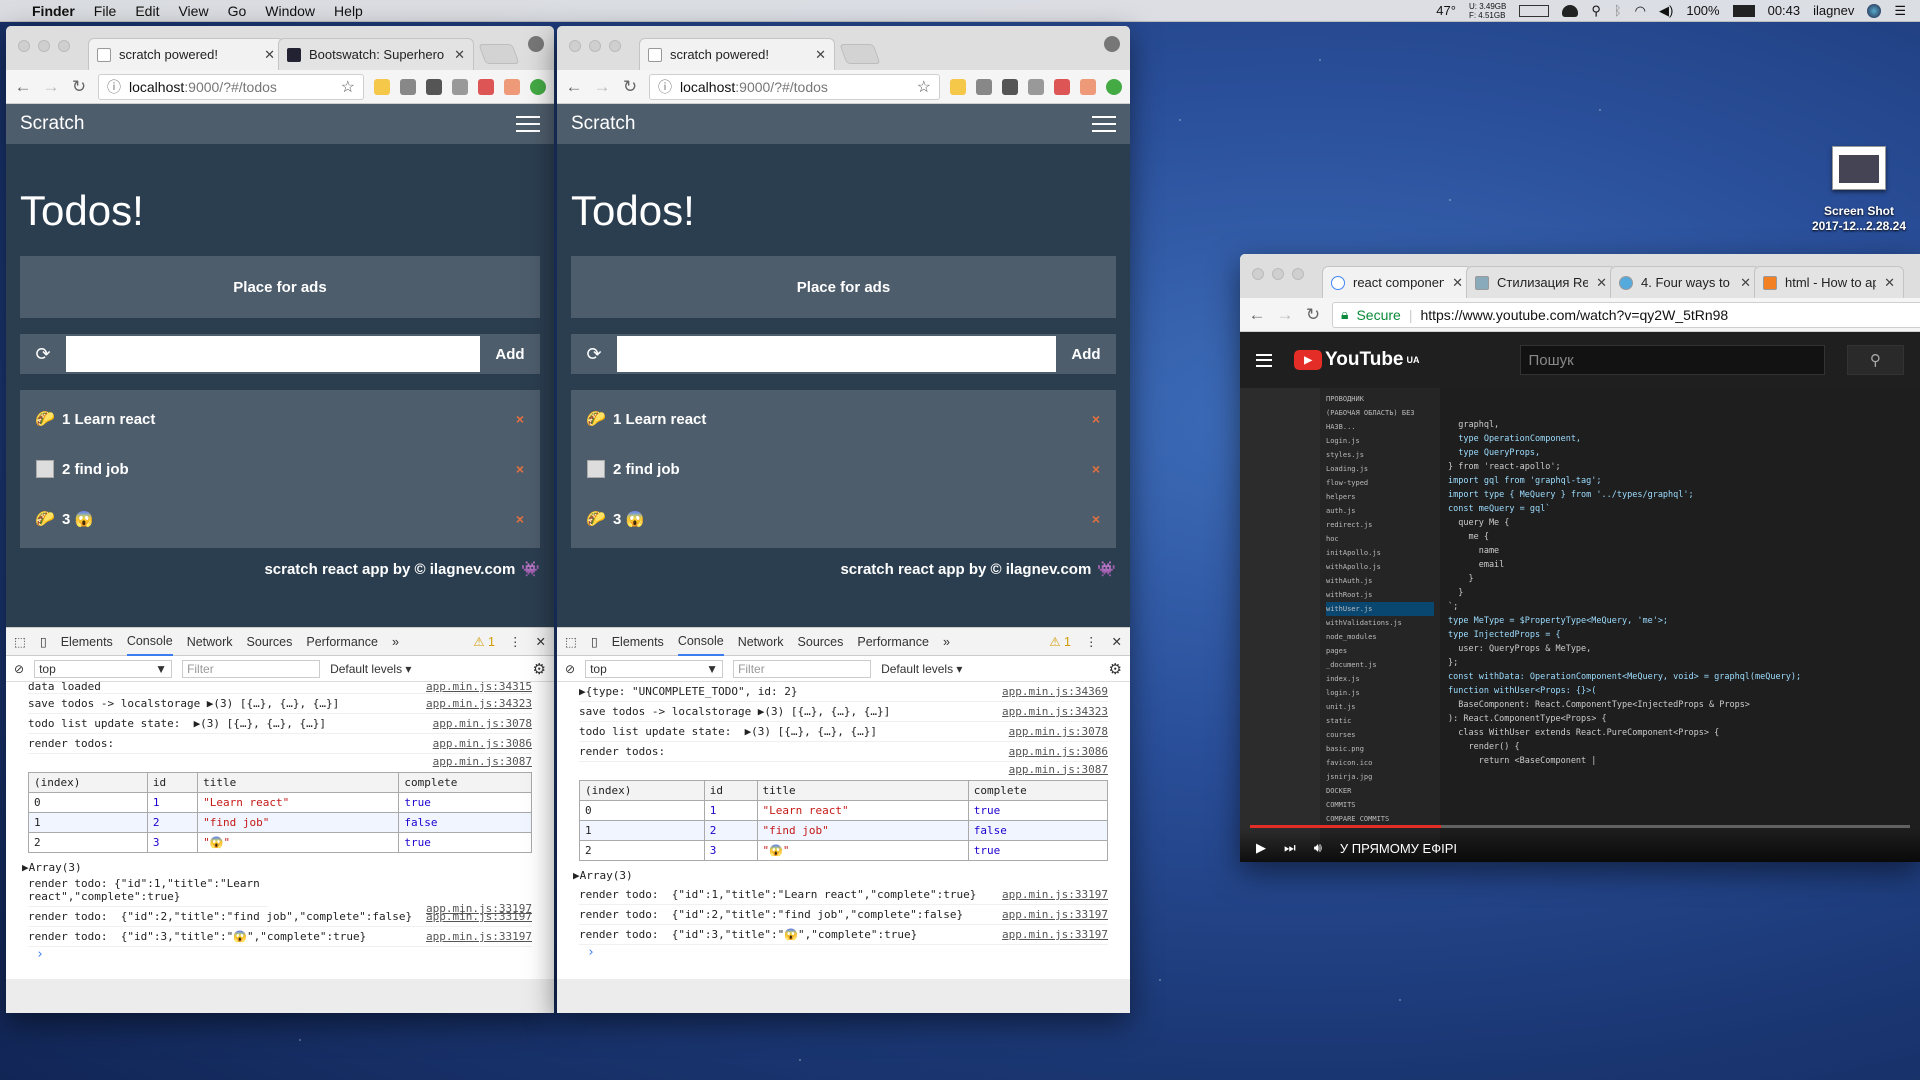 Image resolution: width=1920 pixels, height=1080 pixels. What do you see at coordinates (24, 46) in the screenshot?
I see `close-window-button` at bounding box center [24, 46].